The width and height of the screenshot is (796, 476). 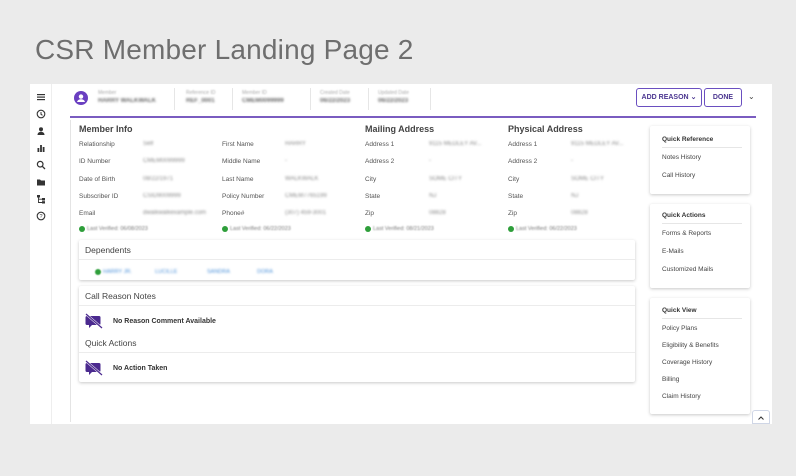 What do you see at coordinates (97, 144) in the screenshot?
I see `member-info-label: Relationship` at bounding box center [97, 144].